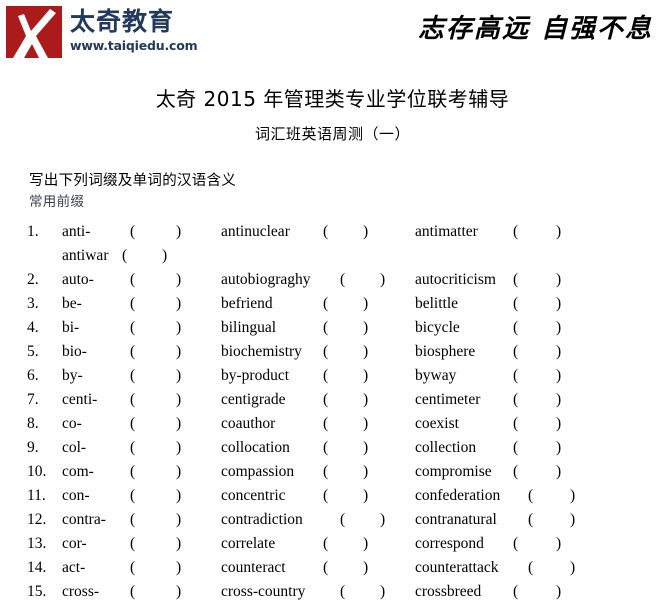 The image size is (665, 604). Describe the element at coordinates (456, 519) in the screenshot. I see `example-word-2: contranatural` at that location.